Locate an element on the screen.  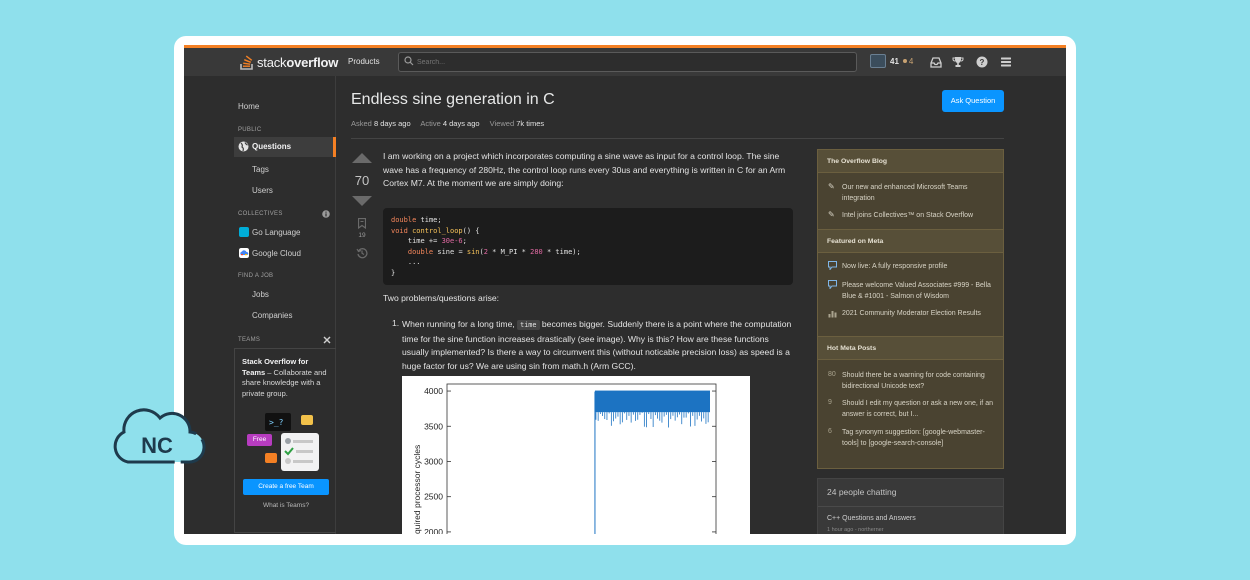
search-box is located at coordinates (627, 62).